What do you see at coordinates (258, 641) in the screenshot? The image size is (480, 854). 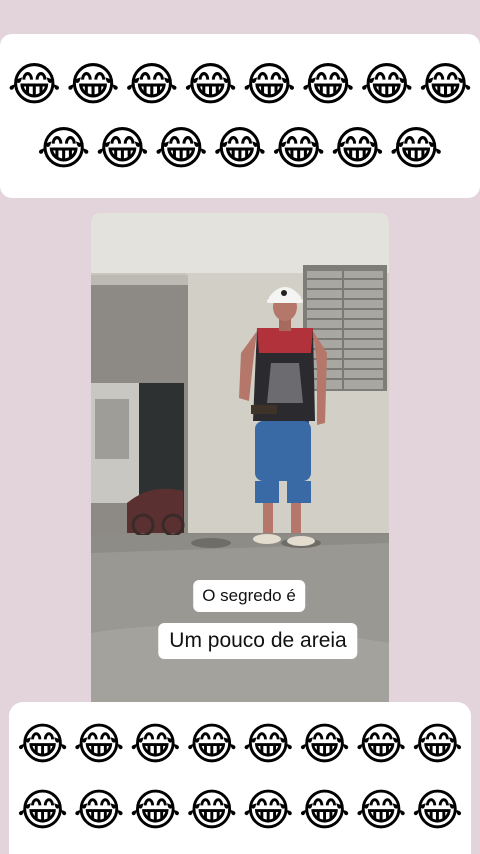 I see `caption-line-2: Um pouco de areia` at bounding box center [258, 641].